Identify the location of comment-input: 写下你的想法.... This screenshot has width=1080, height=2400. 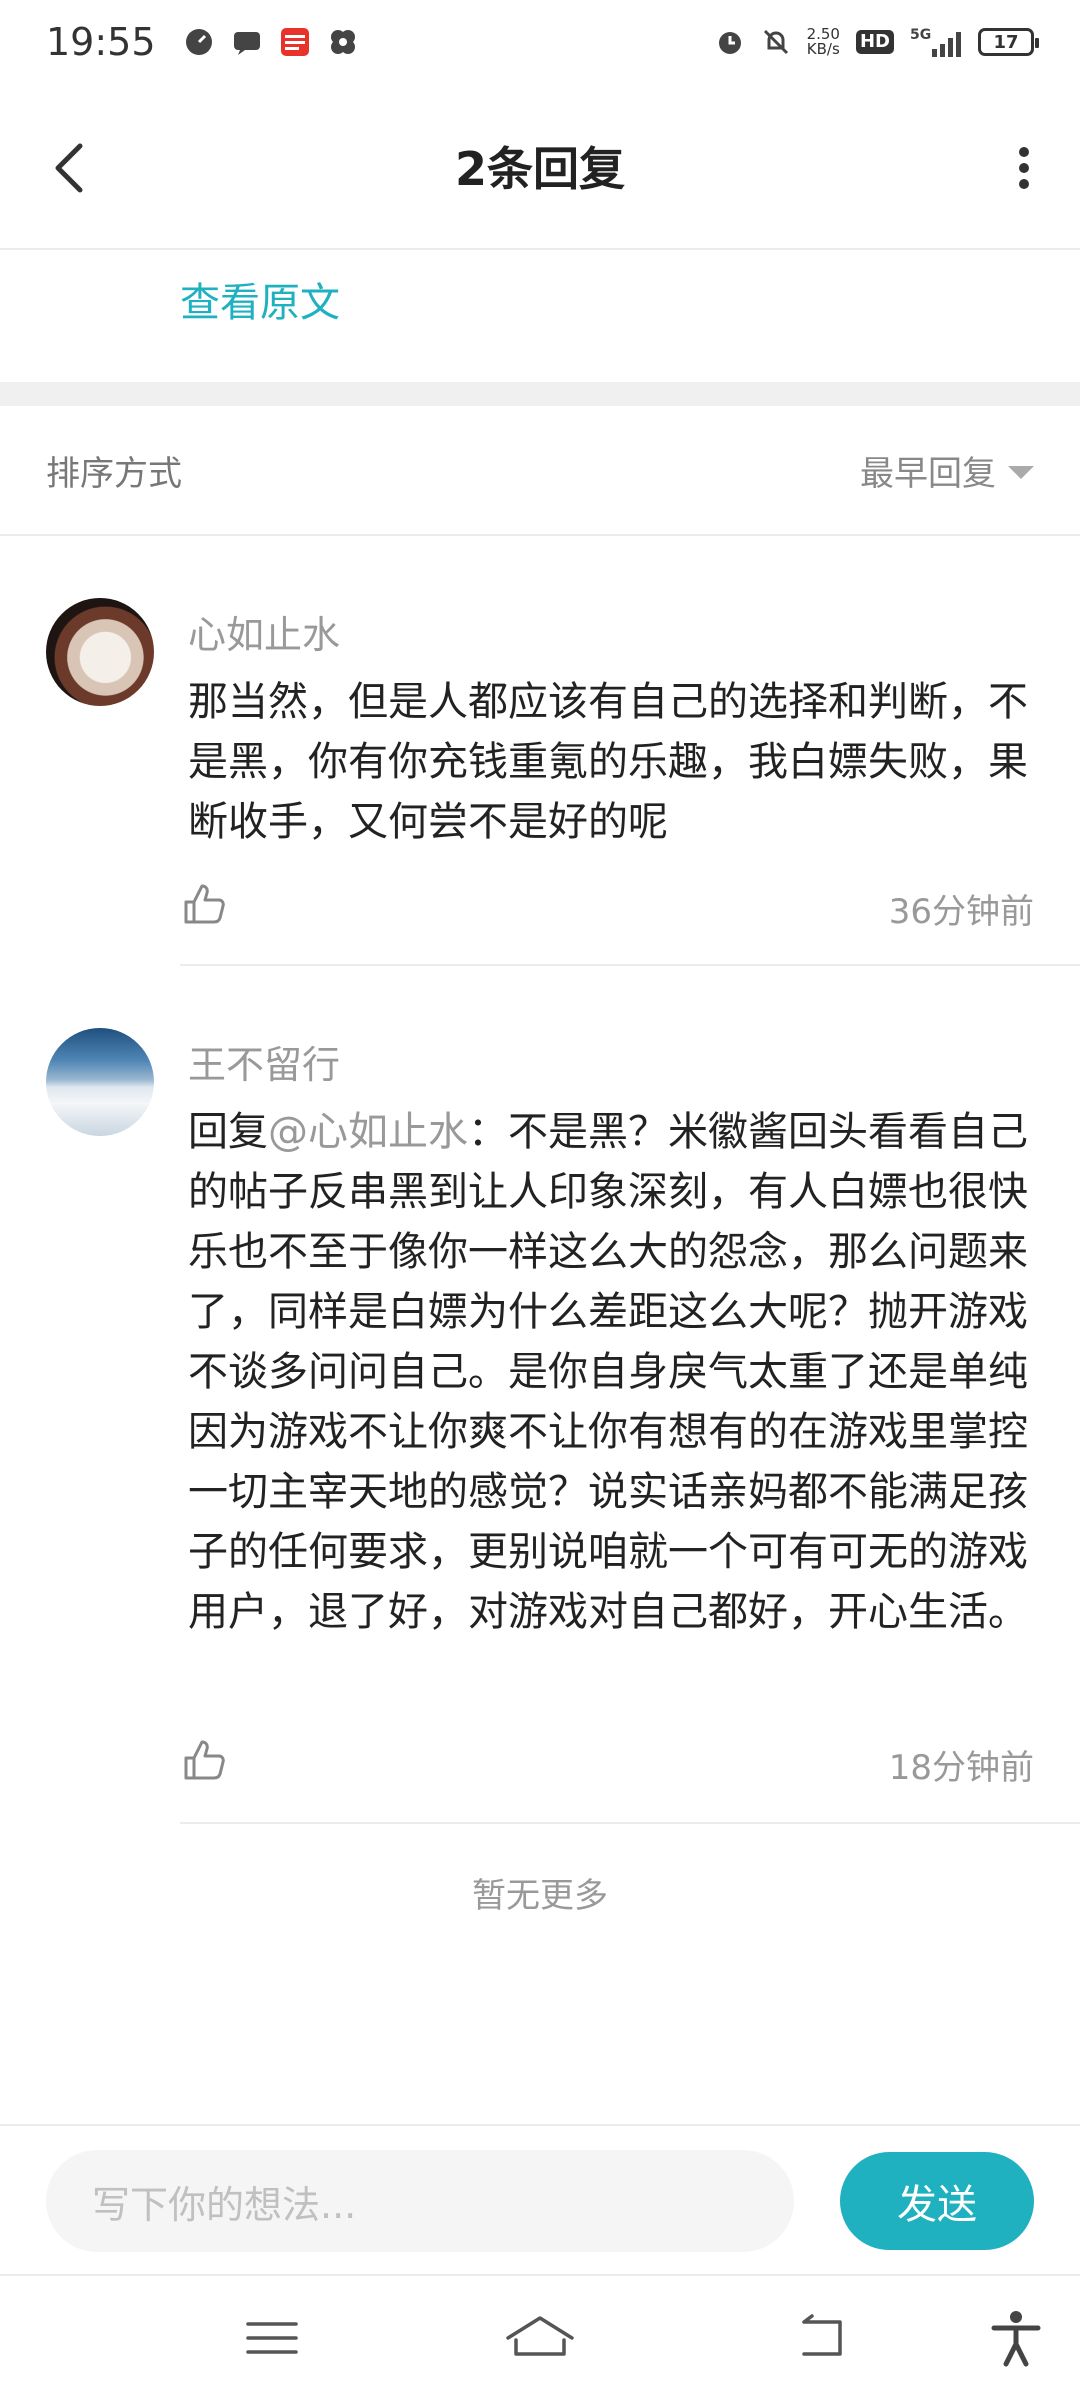
(420, 2201).